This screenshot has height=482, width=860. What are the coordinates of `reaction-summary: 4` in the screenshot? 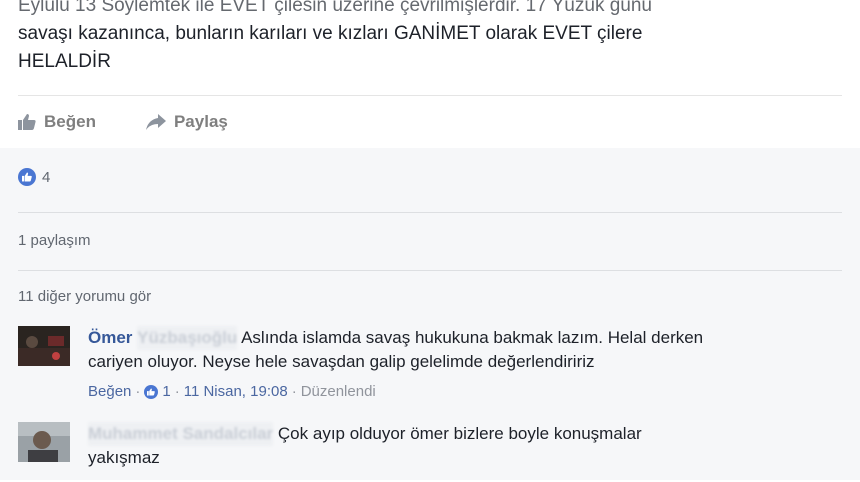 It's located at (430, 177).